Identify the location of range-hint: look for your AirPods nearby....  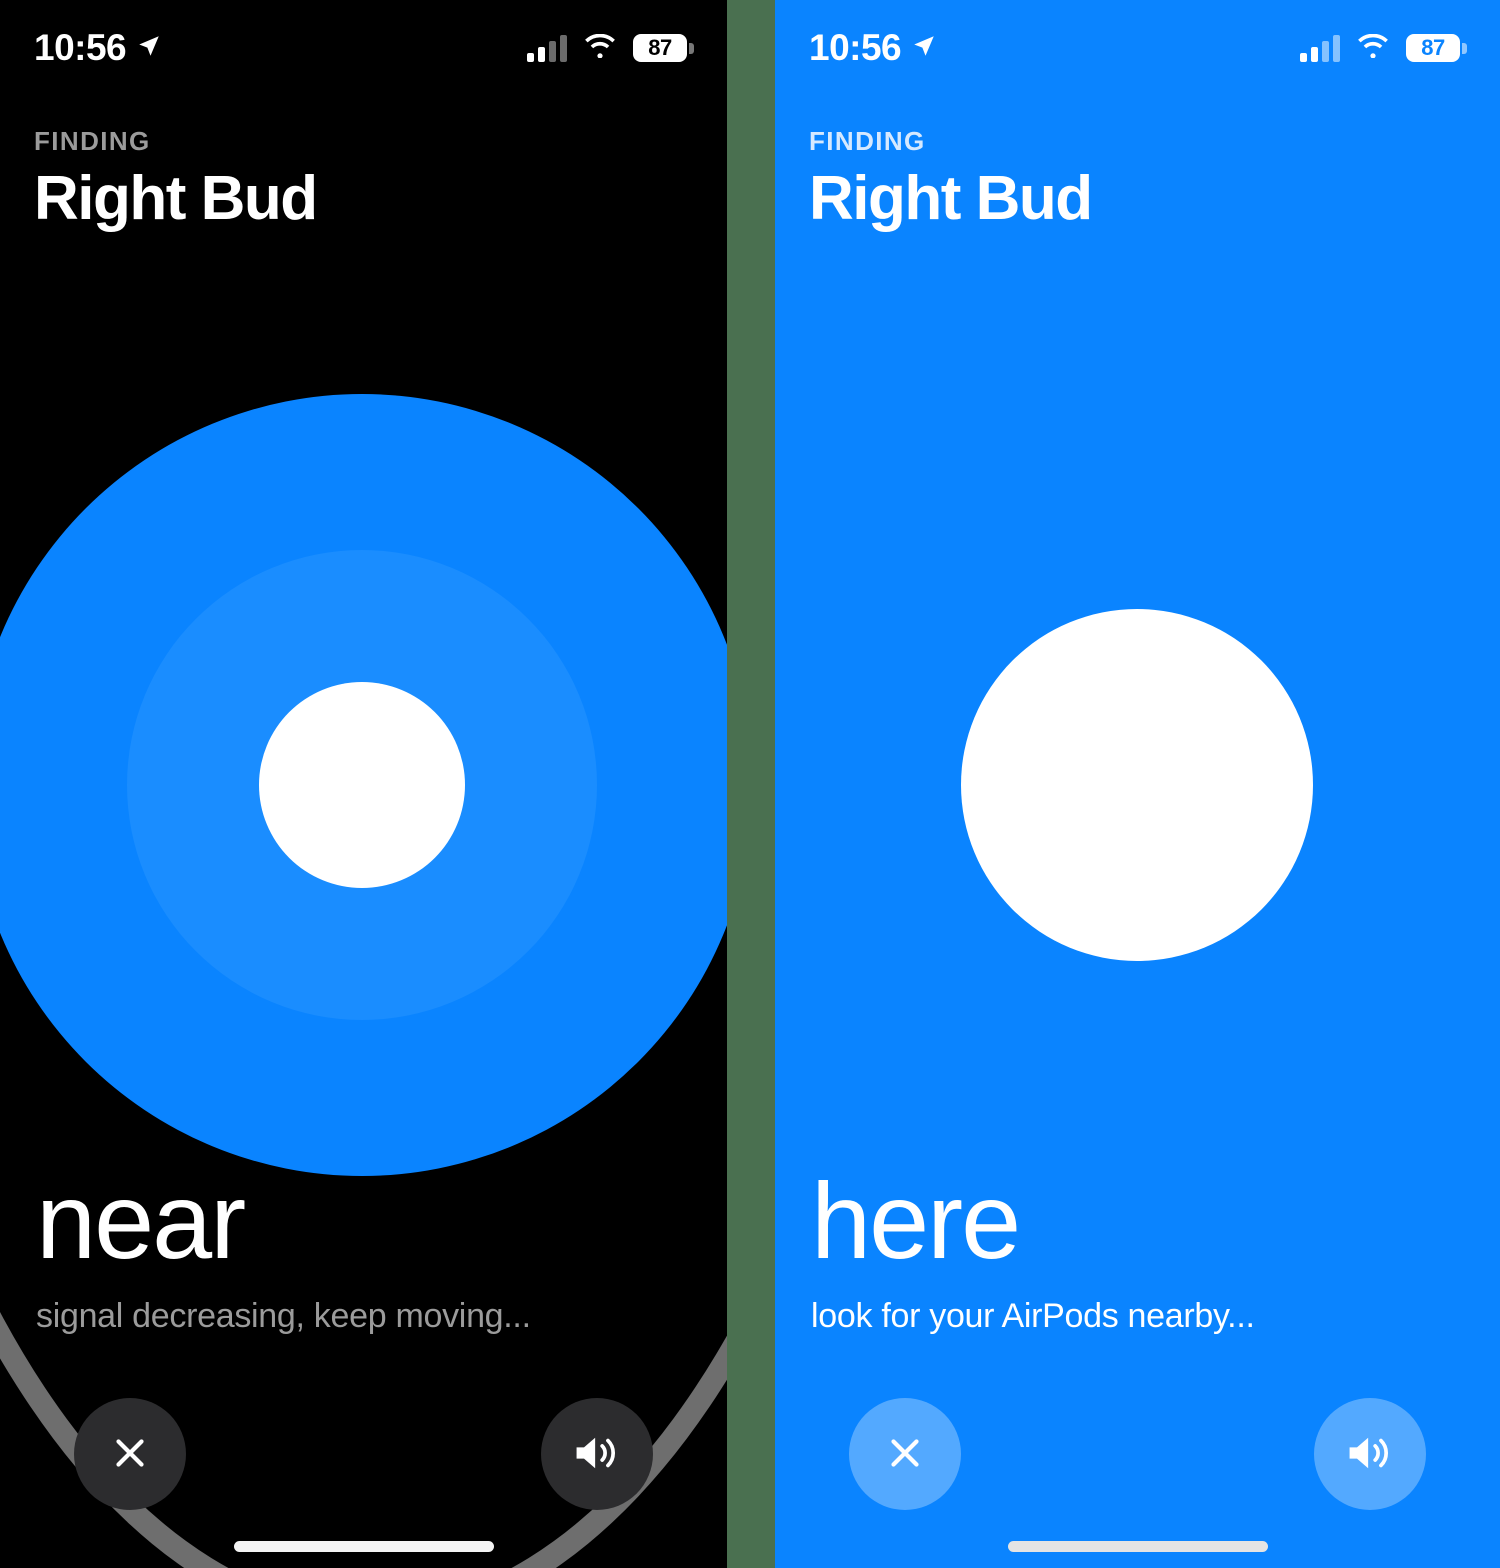
(1033, 1316).